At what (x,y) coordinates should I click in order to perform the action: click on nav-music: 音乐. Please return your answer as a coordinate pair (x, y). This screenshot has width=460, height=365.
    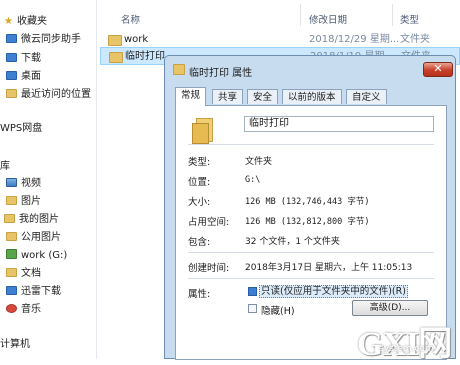
    Looking at the image, I should click on (20, 309).